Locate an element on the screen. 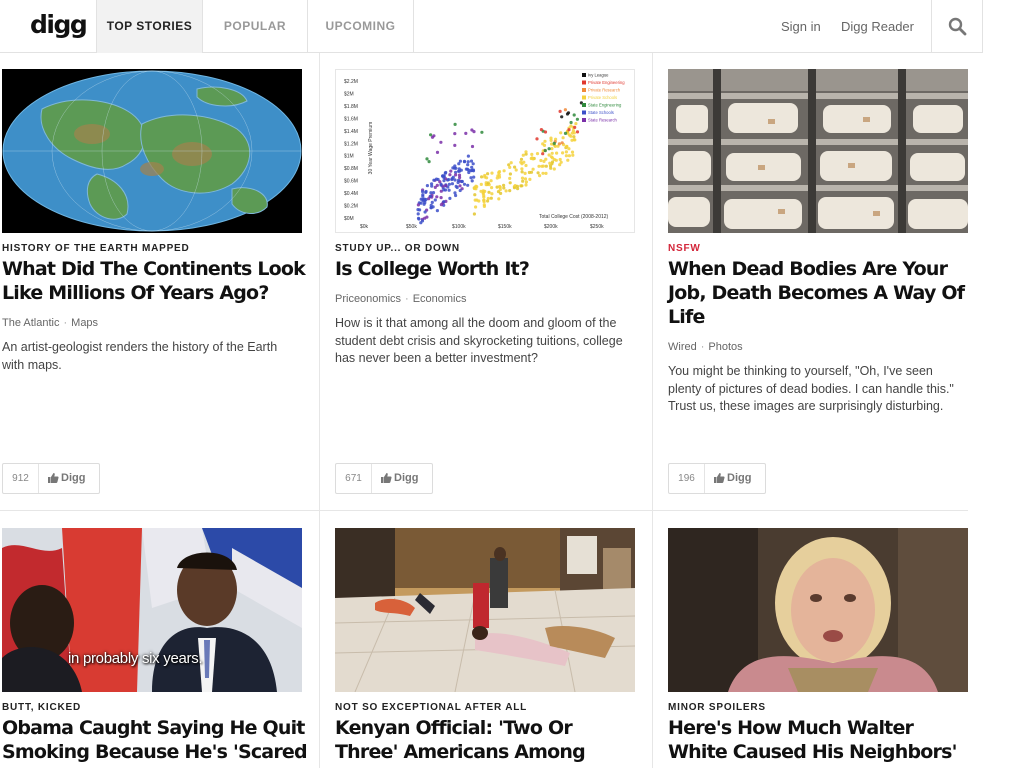  story-source: Wired is located at coordinates (682, 347).